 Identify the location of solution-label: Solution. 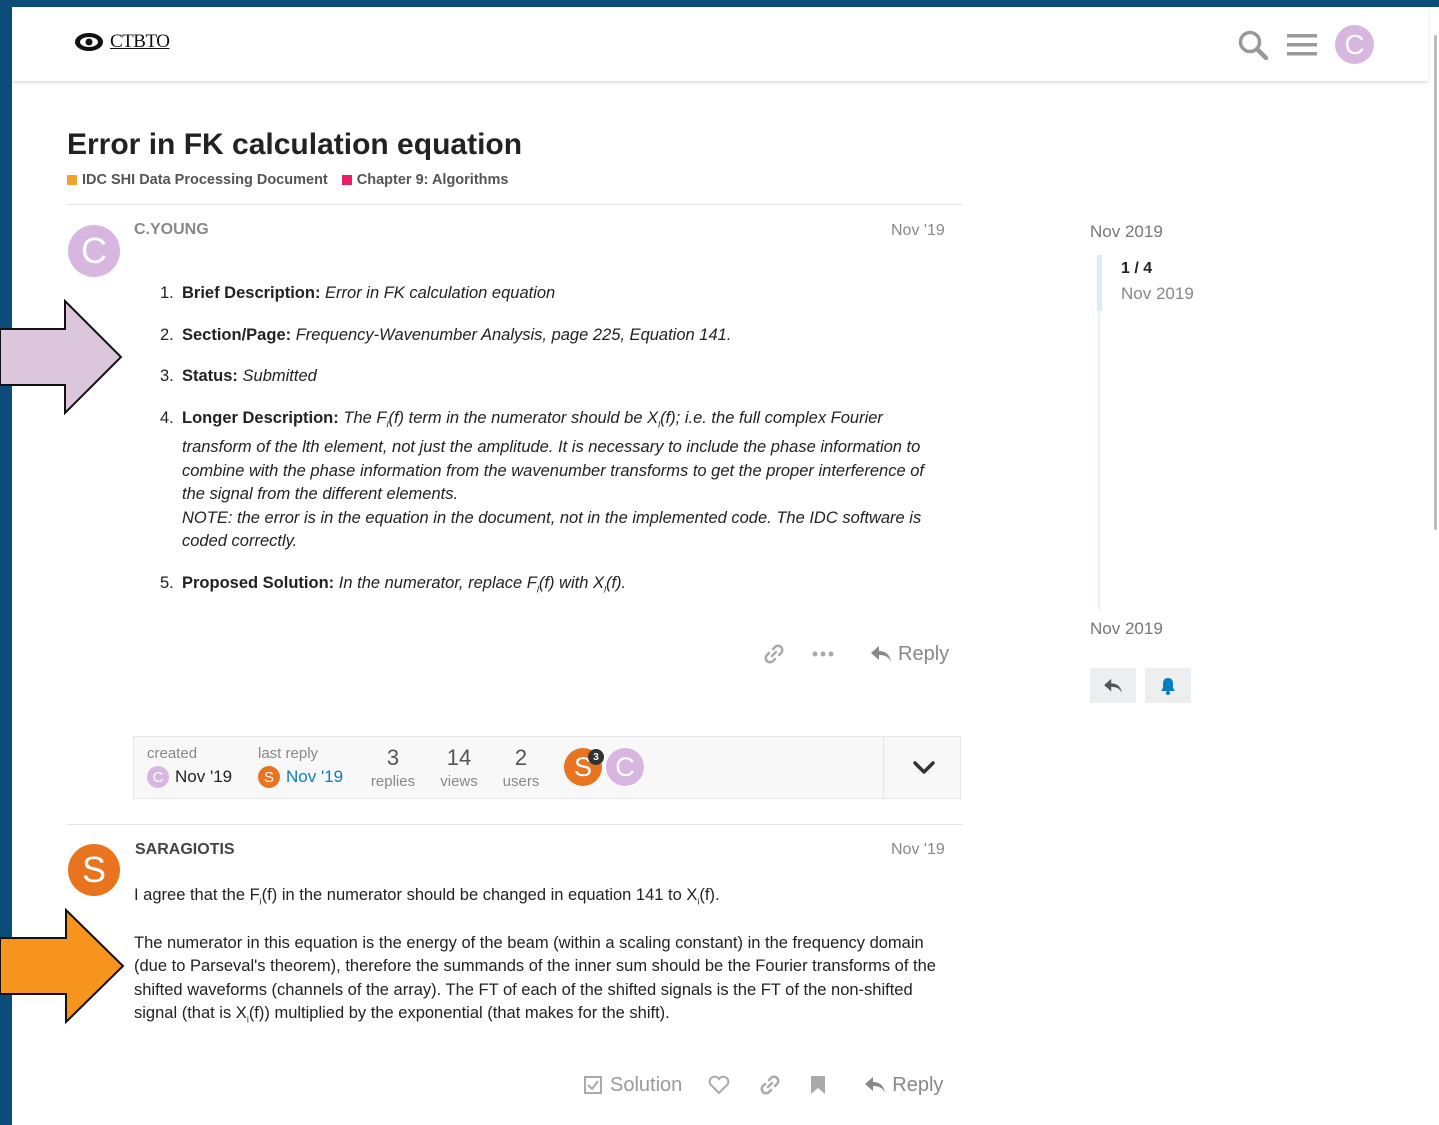
(646, 1084).